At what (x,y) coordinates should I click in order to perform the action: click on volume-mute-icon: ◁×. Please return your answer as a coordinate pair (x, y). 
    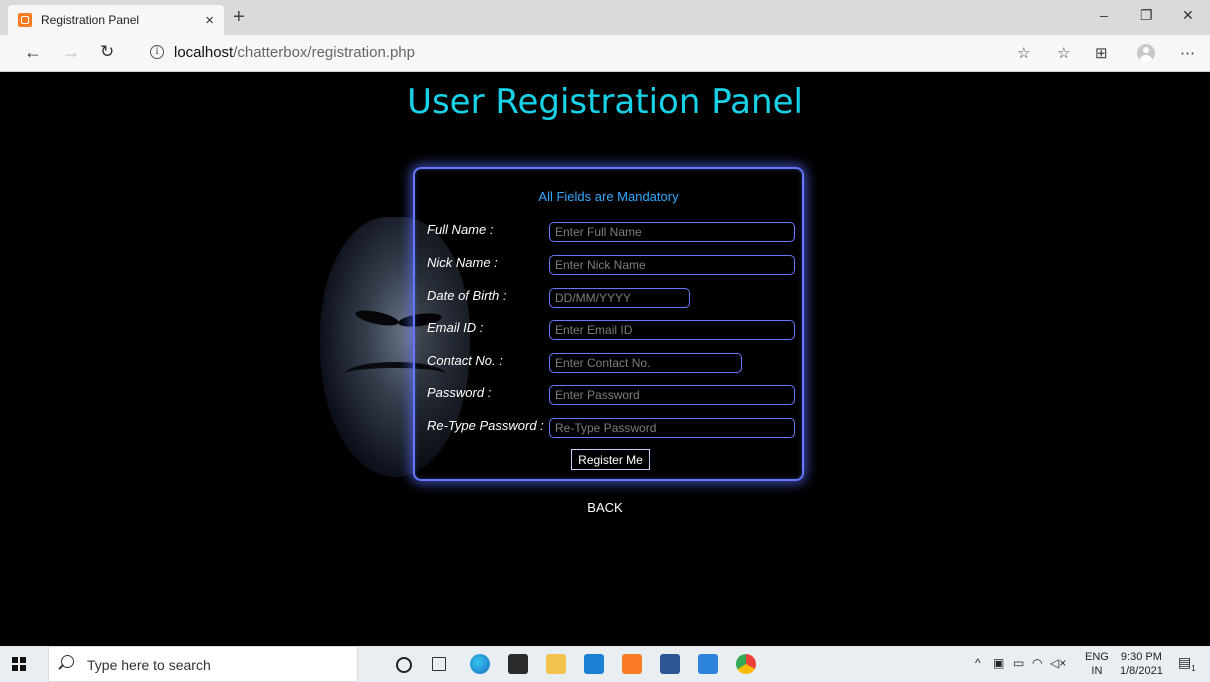
    Looking at the image, I should click on (1058, 663).